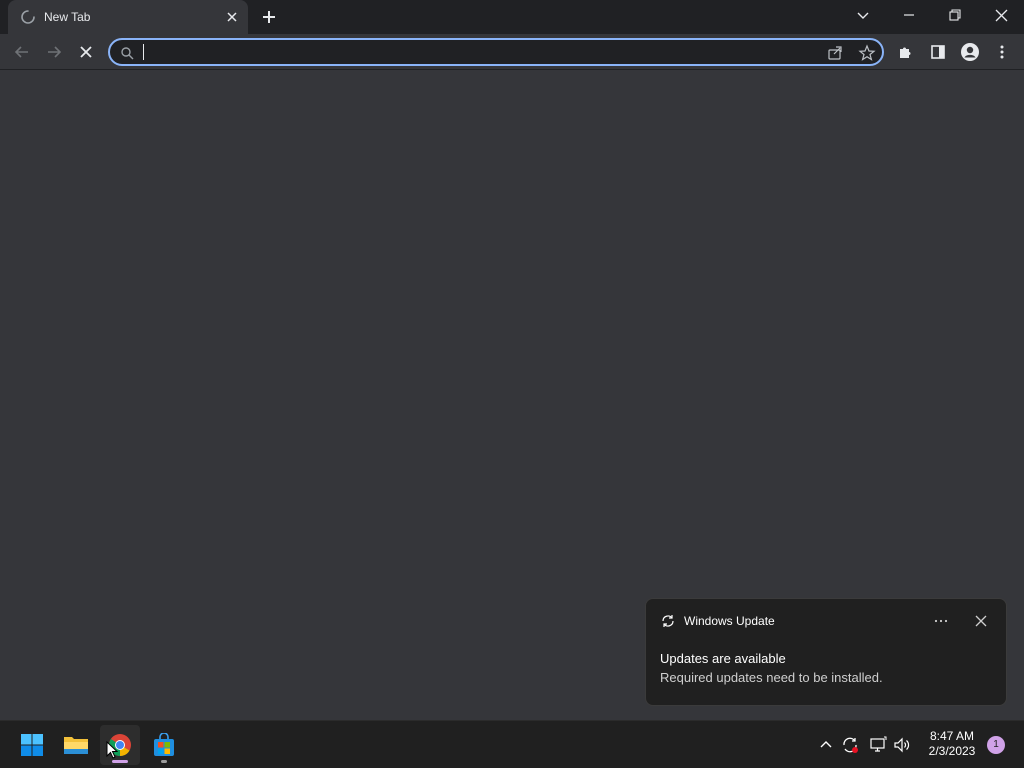 The image size is (1024, 768). What do you see at coordinates (952, 751) in the screenshot?
I see `clock-date: 2/3/2023` at bounding box center [952, 751].